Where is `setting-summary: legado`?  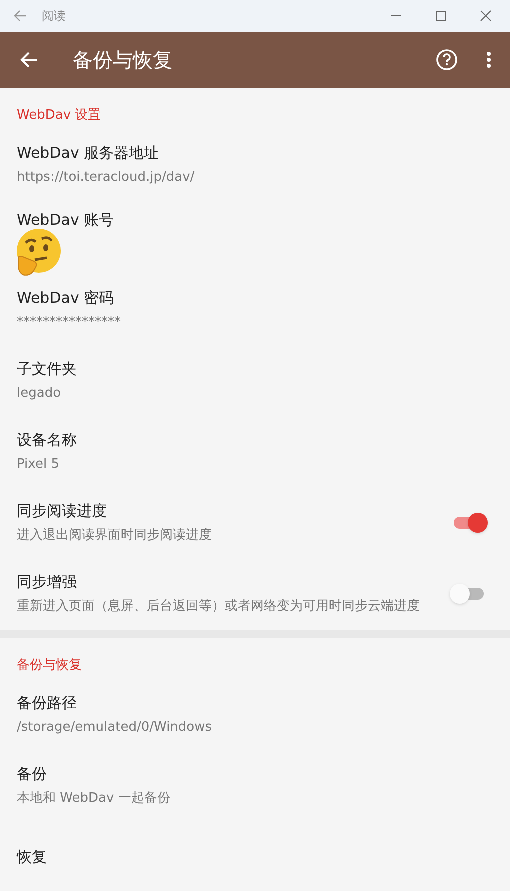 setting-summary: legado is located at coordinates (39, 394).